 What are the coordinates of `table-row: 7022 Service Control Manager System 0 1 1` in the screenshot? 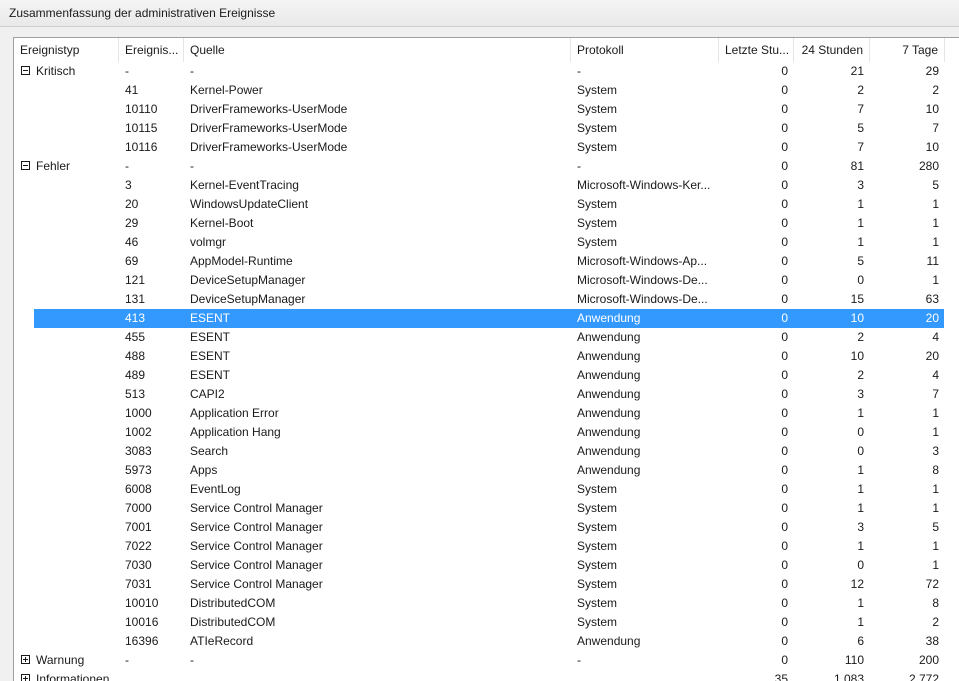 It's located at (486, 546).